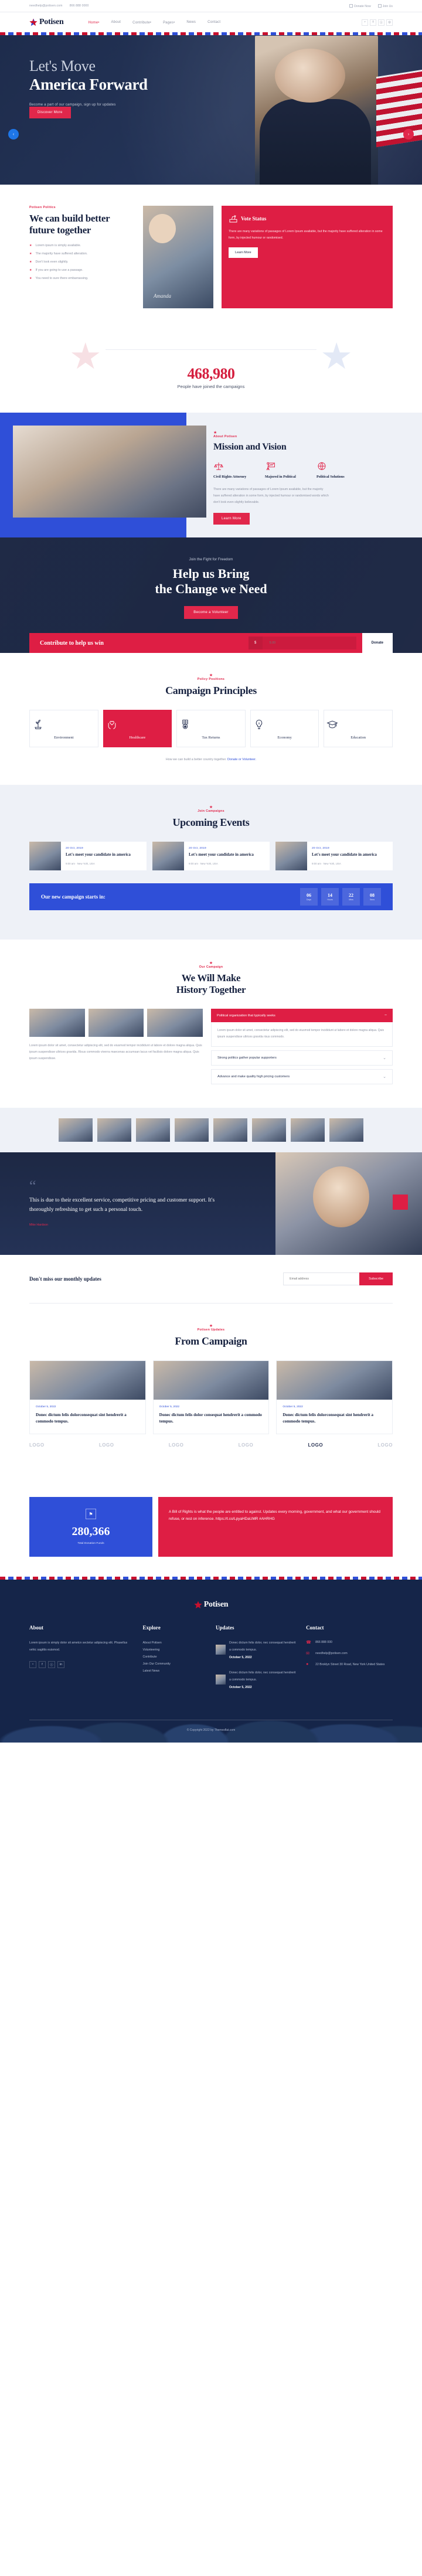 Image resolution: width=422 pixels, height=2576 pixels. What do you see at coordinates (270, 466) in the screenshot?
I see `presentation-icon` at bounding box center [270, 466].